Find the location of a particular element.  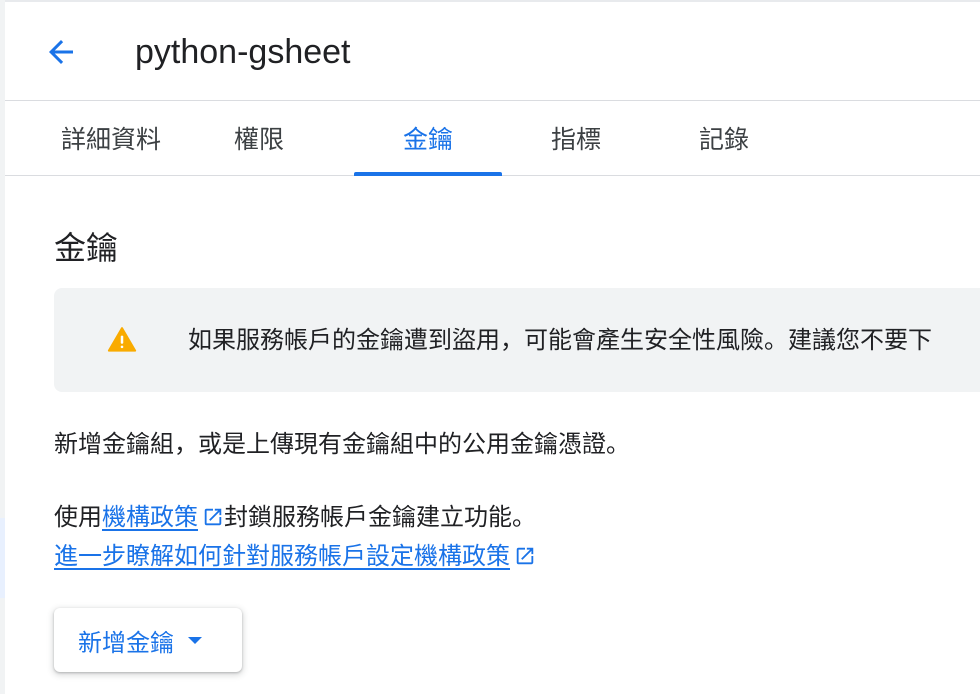

tab-label: 權限 is located at coordinates (258, 139).